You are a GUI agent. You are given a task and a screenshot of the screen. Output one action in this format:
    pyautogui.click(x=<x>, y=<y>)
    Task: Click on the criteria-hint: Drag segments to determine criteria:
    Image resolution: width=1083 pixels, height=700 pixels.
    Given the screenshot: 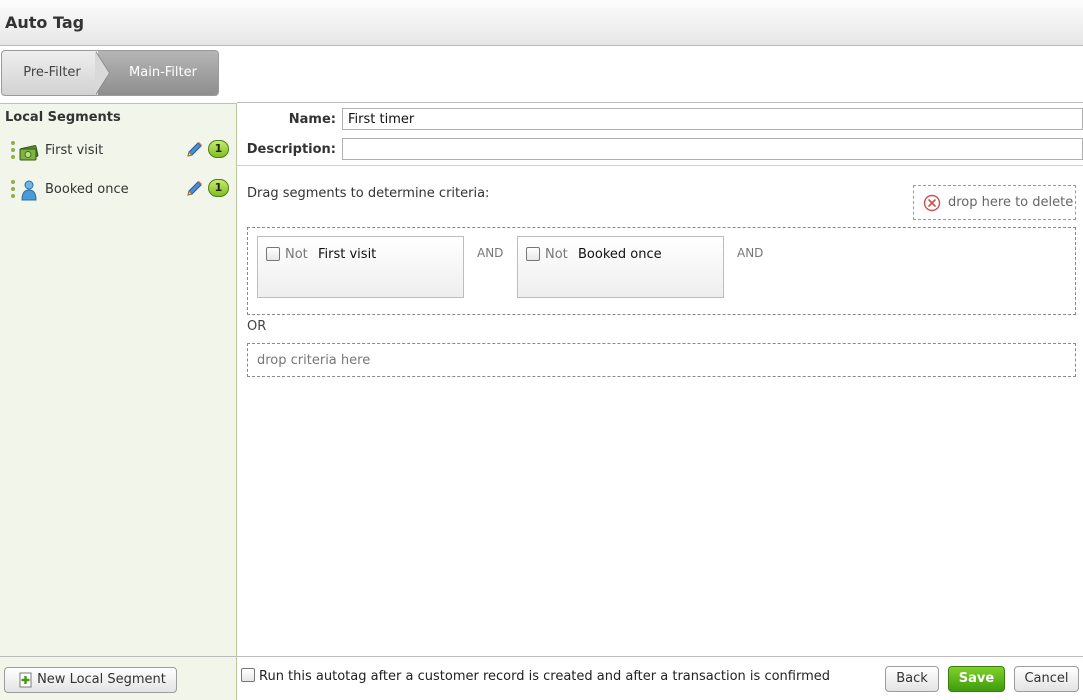 What is the action you would take?
    pyautogui.click(x=368, y=193)
    